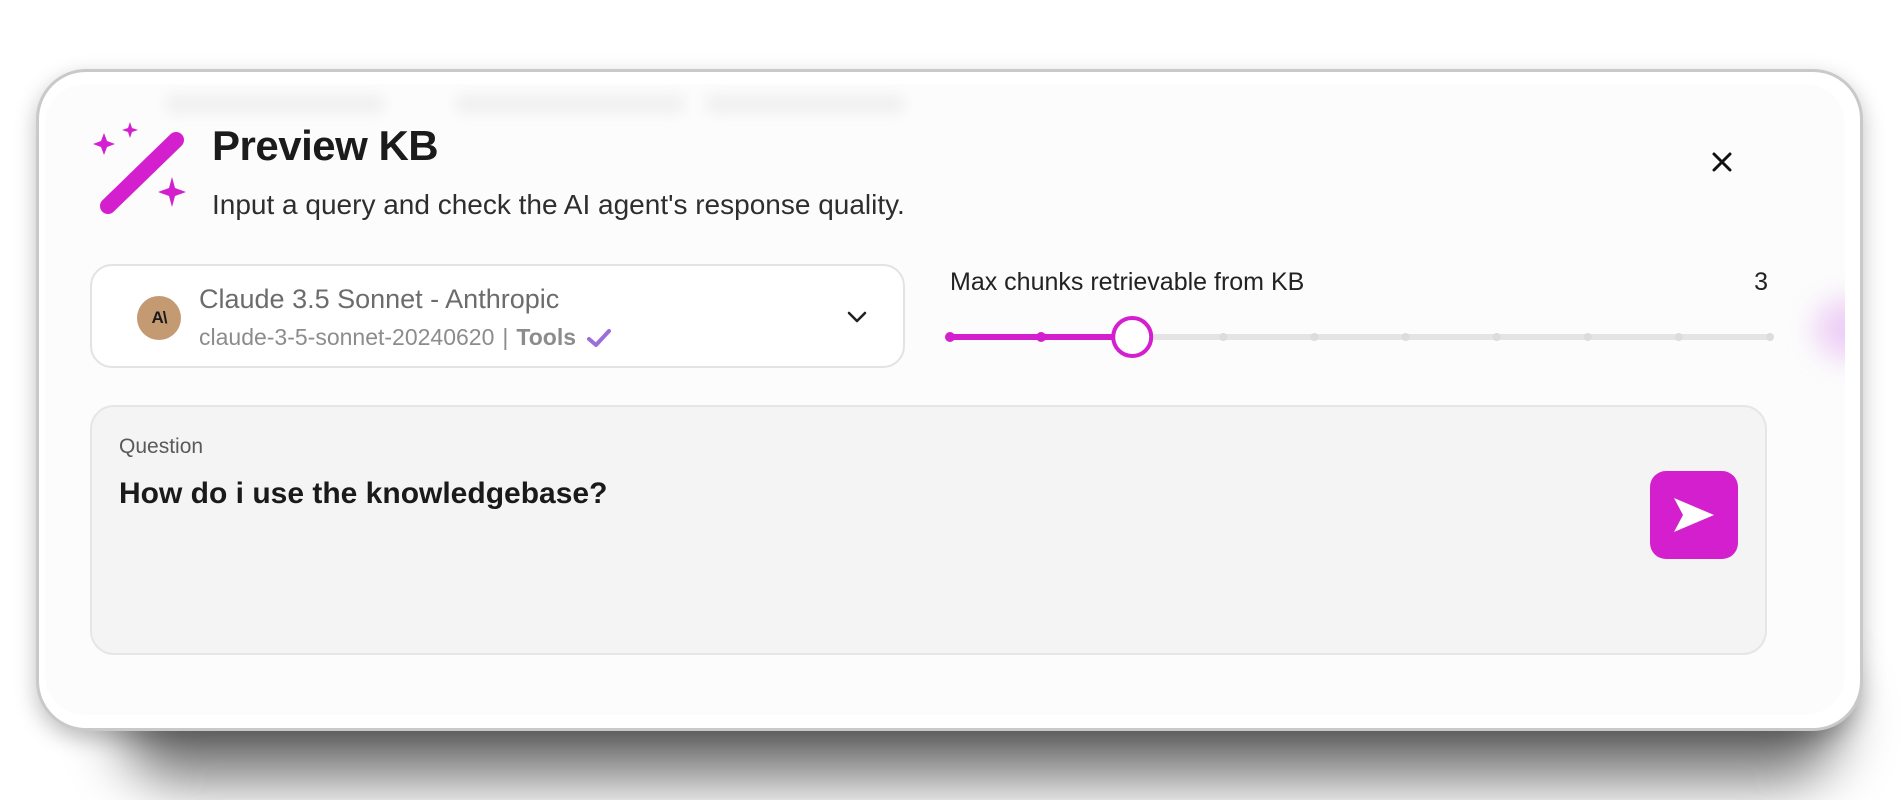 The width and height of the screenshot is (1900, 800). Describe the element at coordinates (599, 338) in the screenshot. I see `check-icon` at that location.